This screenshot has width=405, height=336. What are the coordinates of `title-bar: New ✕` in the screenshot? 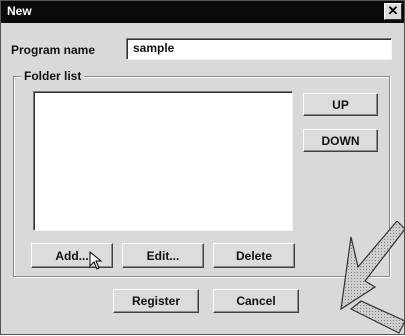 It's located at (202, 12).